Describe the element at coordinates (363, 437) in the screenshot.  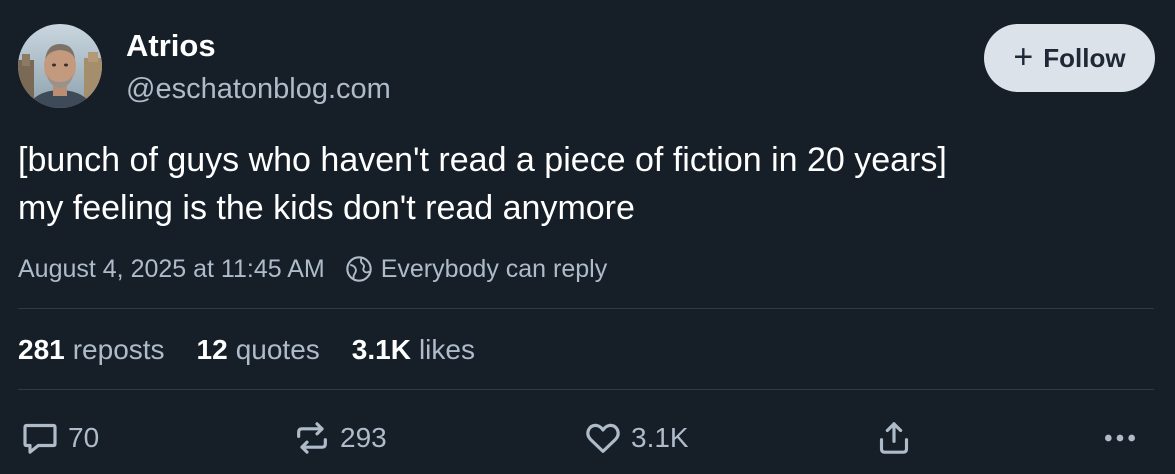
I see `repost-count: 293` at that location.